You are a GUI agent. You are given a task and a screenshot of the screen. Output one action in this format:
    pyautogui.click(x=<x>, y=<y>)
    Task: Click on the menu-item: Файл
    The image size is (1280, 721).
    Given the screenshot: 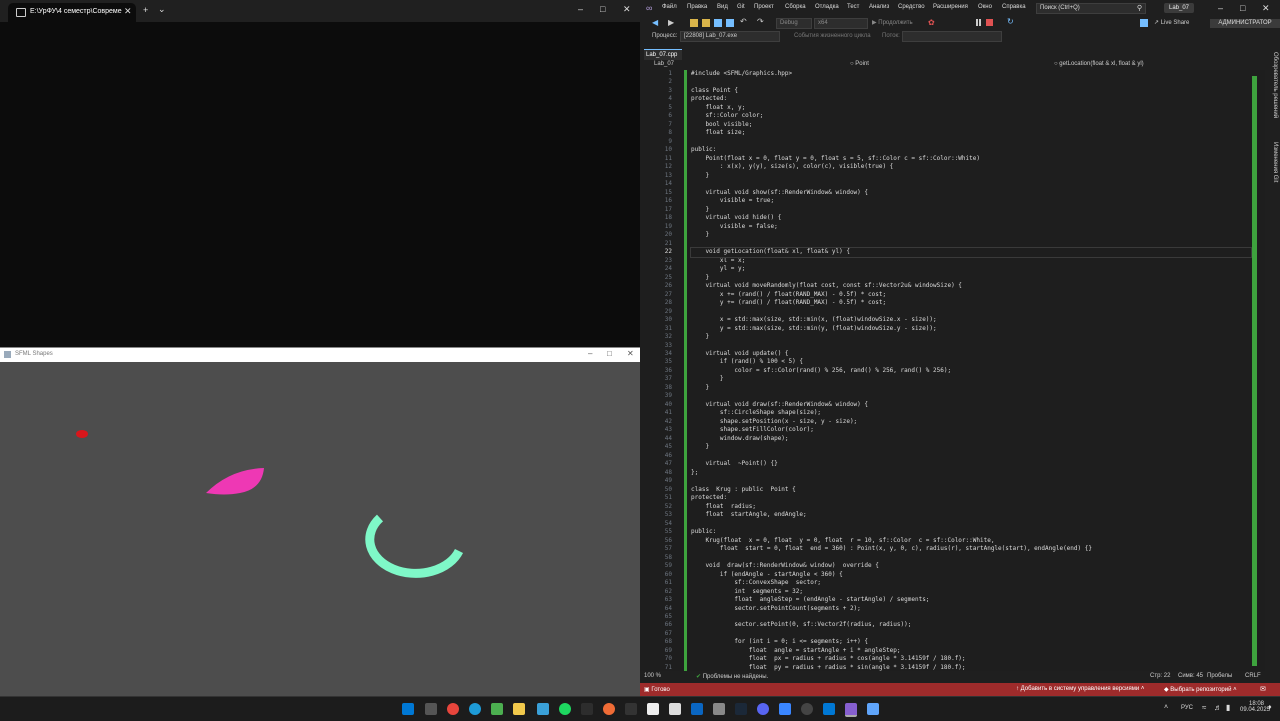 What is the action you would take?
    pyautogui.click(x=669, y=7)
    